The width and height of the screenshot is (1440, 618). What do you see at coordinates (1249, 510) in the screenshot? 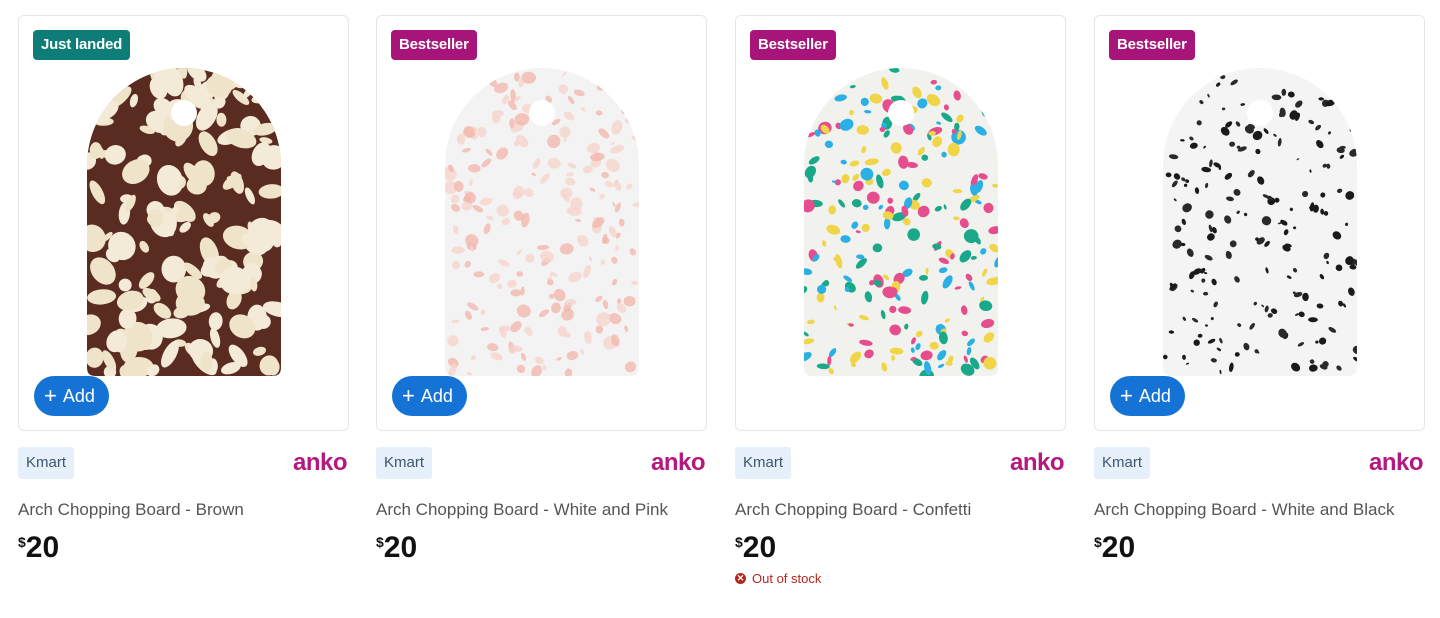
I see `product-name: Arch Chopping Board - White and Black` at bounding box center [1249, 510].